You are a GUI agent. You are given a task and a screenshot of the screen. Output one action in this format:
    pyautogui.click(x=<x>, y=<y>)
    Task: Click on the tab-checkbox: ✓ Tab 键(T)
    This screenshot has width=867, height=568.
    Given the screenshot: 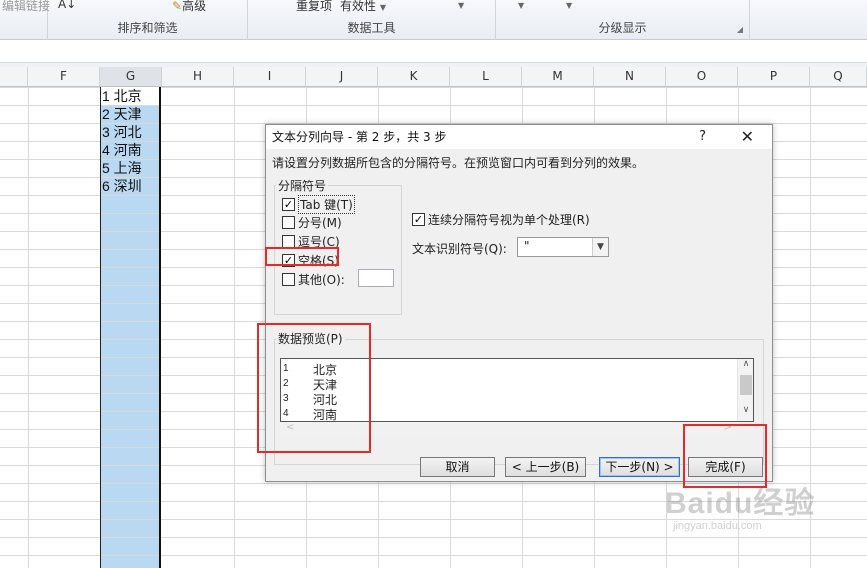 What is the action you would take?
    pyautogui.click(x=318, y=204)
    